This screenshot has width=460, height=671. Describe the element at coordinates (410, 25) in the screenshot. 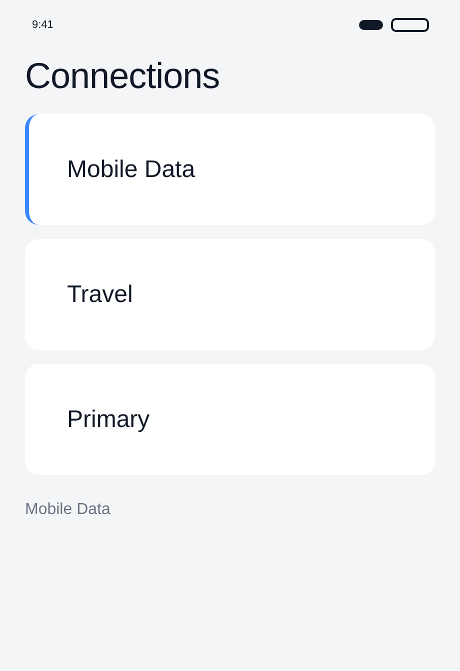

I see `battery-icon` at that location.